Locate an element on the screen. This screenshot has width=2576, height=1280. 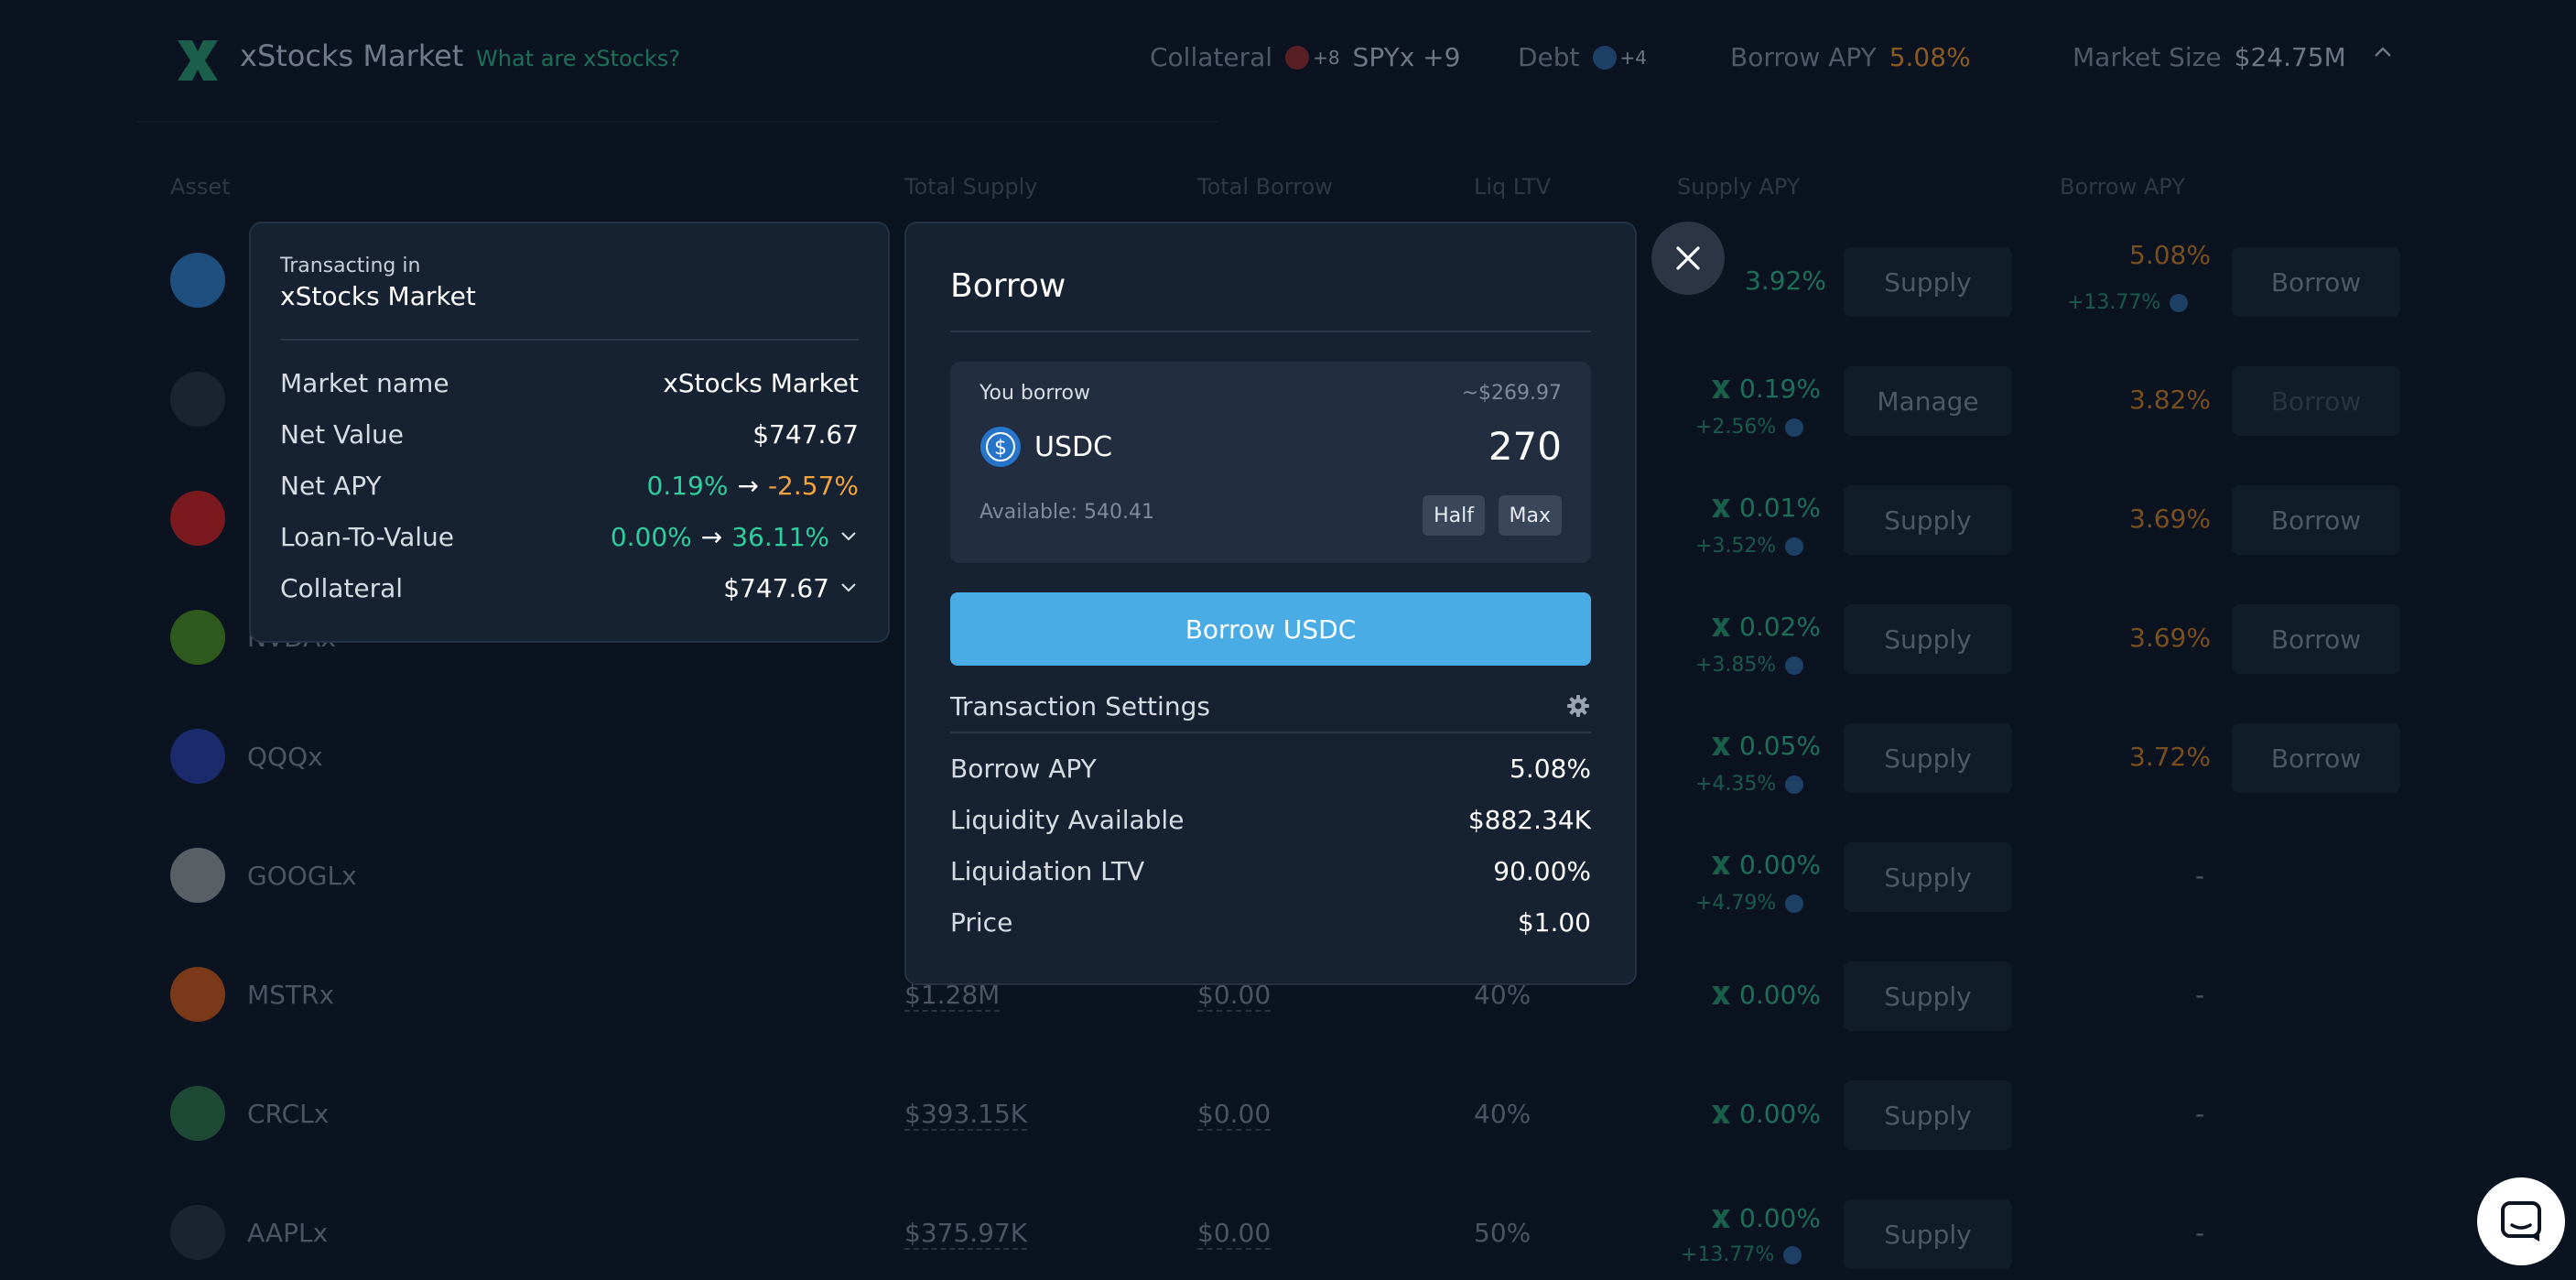
borrow-amount-input is located at coordinates (1397, 447).